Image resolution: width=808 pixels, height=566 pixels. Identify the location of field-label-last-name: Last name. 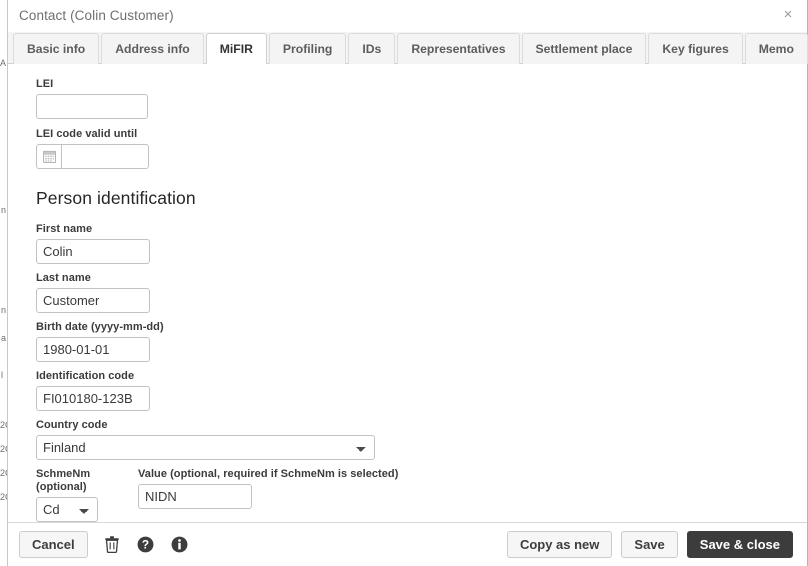
(63, 278).